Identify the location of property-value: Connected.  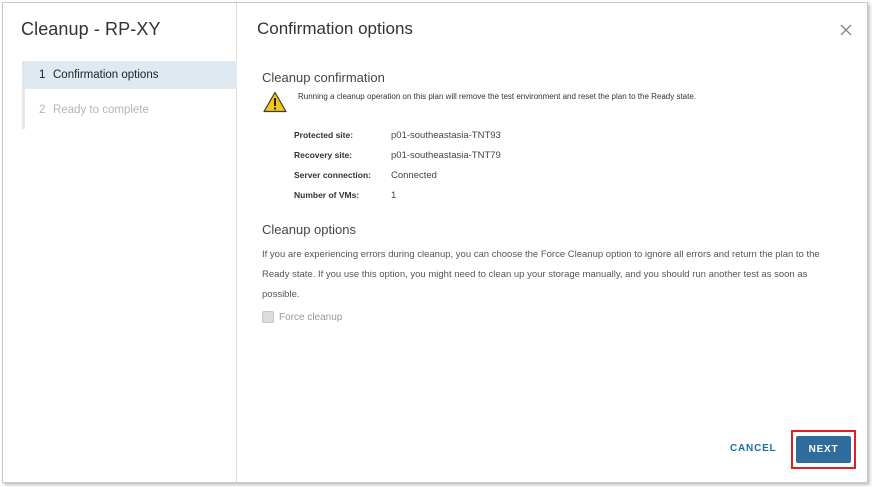
(414, 175).